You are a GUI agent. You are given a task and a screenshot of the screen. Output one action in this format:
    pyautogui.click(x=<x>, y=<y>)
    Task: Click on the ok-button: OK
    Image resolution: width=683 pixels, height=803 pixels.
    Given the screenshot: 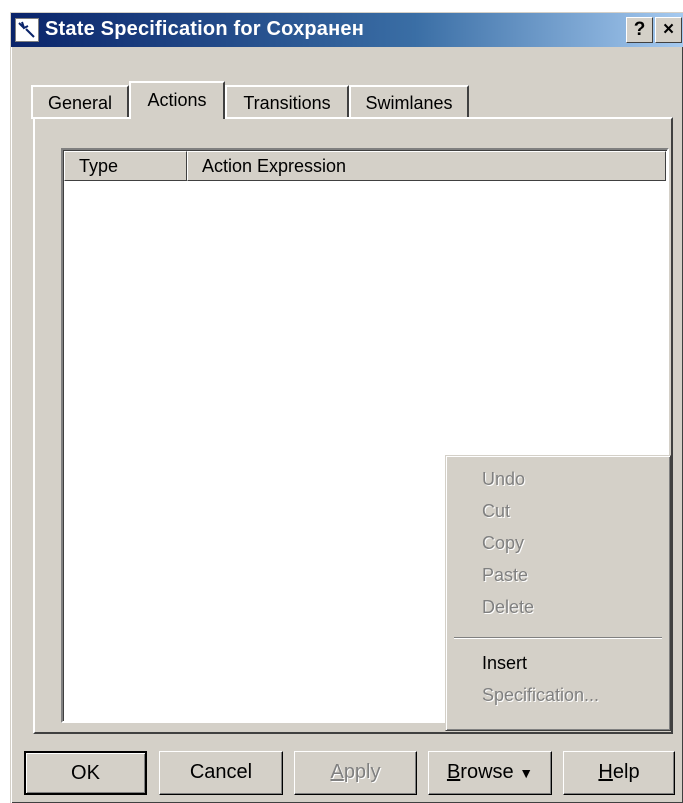 What is the action you would take?
    pyautogui.click(x=85, y=773)
    